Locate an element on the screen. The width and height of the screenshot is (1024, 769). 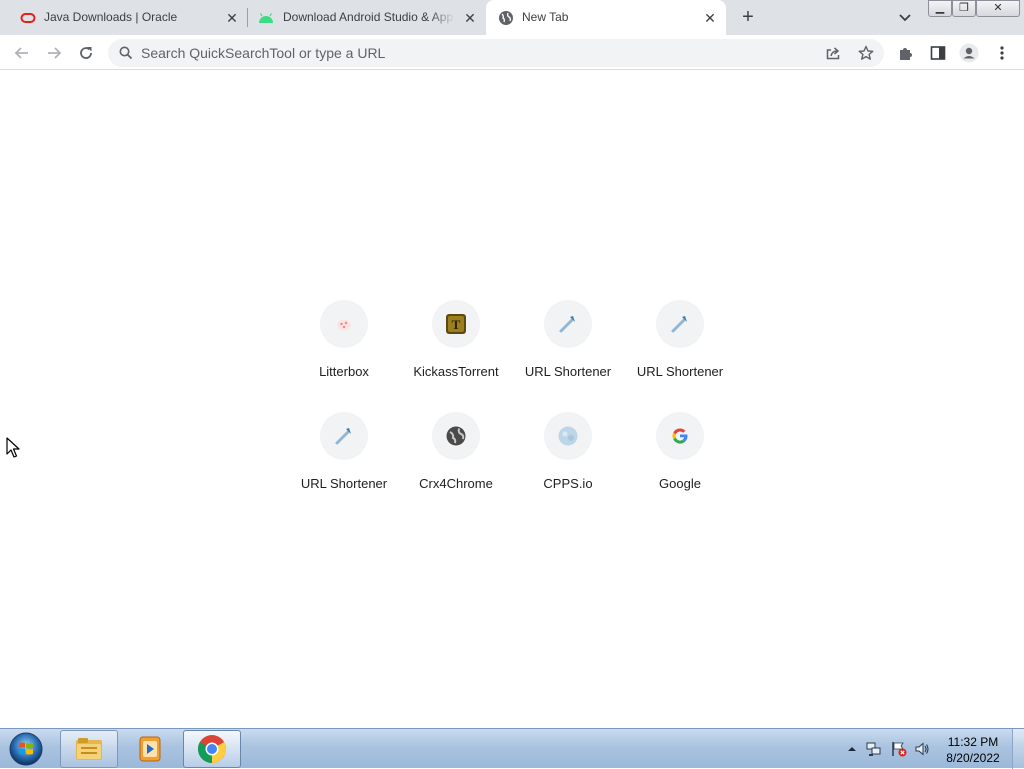
kebab-menu-icon is located at coordinates (1002, 53).